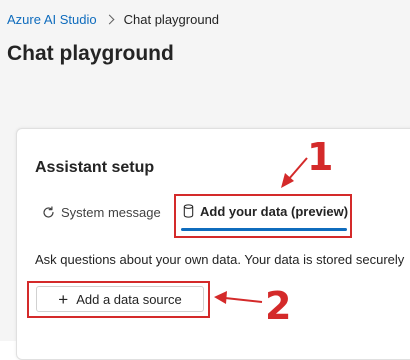 This screenshot has width=410, height=360. I want to click on tab-system-message: System message, so click(101, 212).